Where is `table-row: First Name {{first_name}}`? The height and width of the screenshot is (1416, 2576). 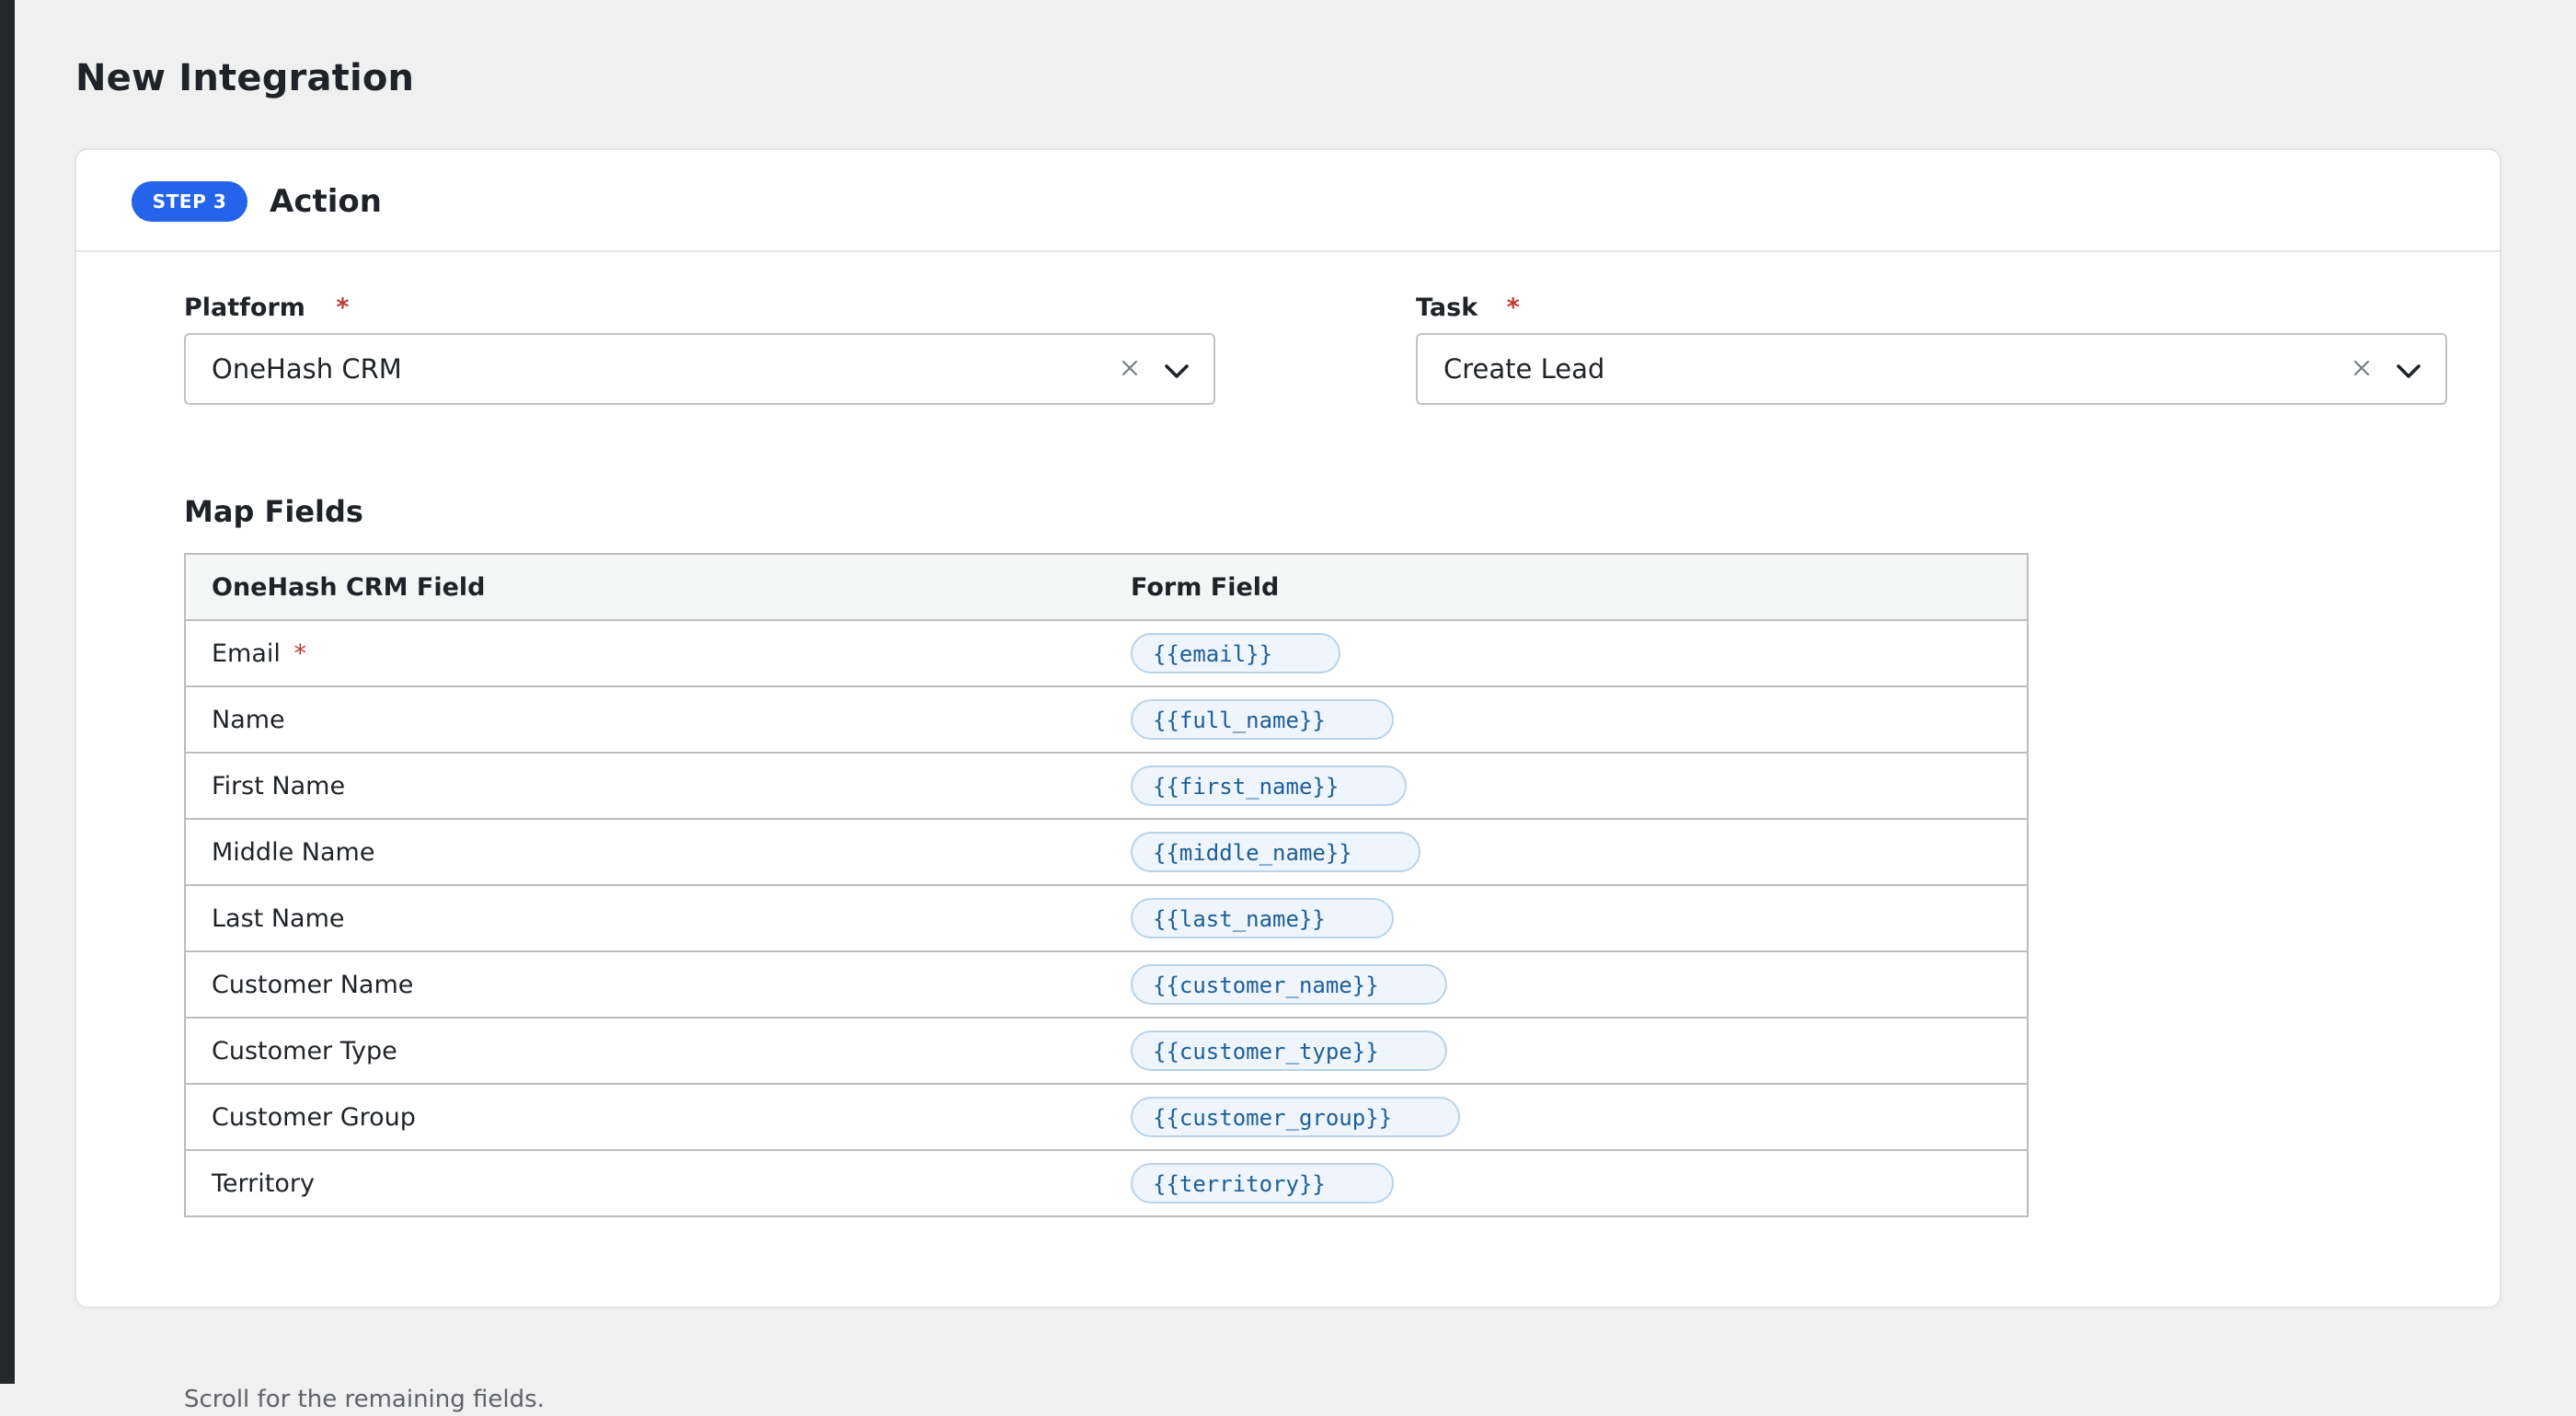 table-row: First Name {{first_name}} is located at coordinates (1106, 786).